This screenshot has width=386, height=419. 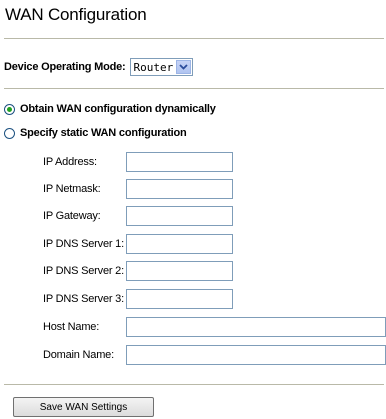 I want to click on dns2-label: IP DNS Server 2:, so click(x=83, y=271).